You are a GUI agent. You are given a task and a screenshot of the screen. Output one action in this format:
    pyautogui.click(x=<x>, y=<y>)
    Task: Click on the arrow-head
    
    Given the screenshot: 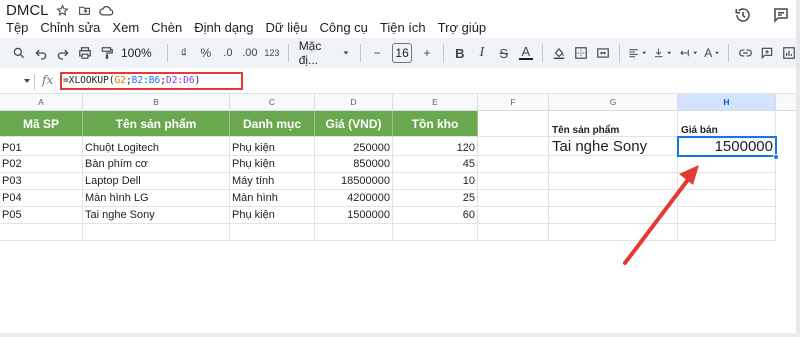 What is the action you would take?
    pyautogui.click(x=689, y=175)
    